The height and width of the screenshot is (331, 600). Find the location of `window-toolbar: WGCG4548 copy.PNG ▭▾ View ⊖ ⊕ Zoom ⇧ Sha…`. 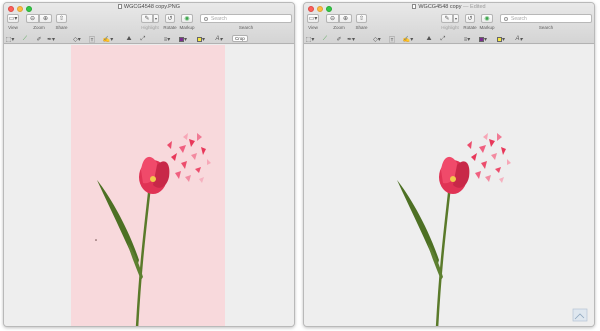

window-toolbar: WGCG4548 copy.PNG ▭▾ View ⊖ ⊕ Zoom ⇧ Sha… is located at coordinates (149, 23).